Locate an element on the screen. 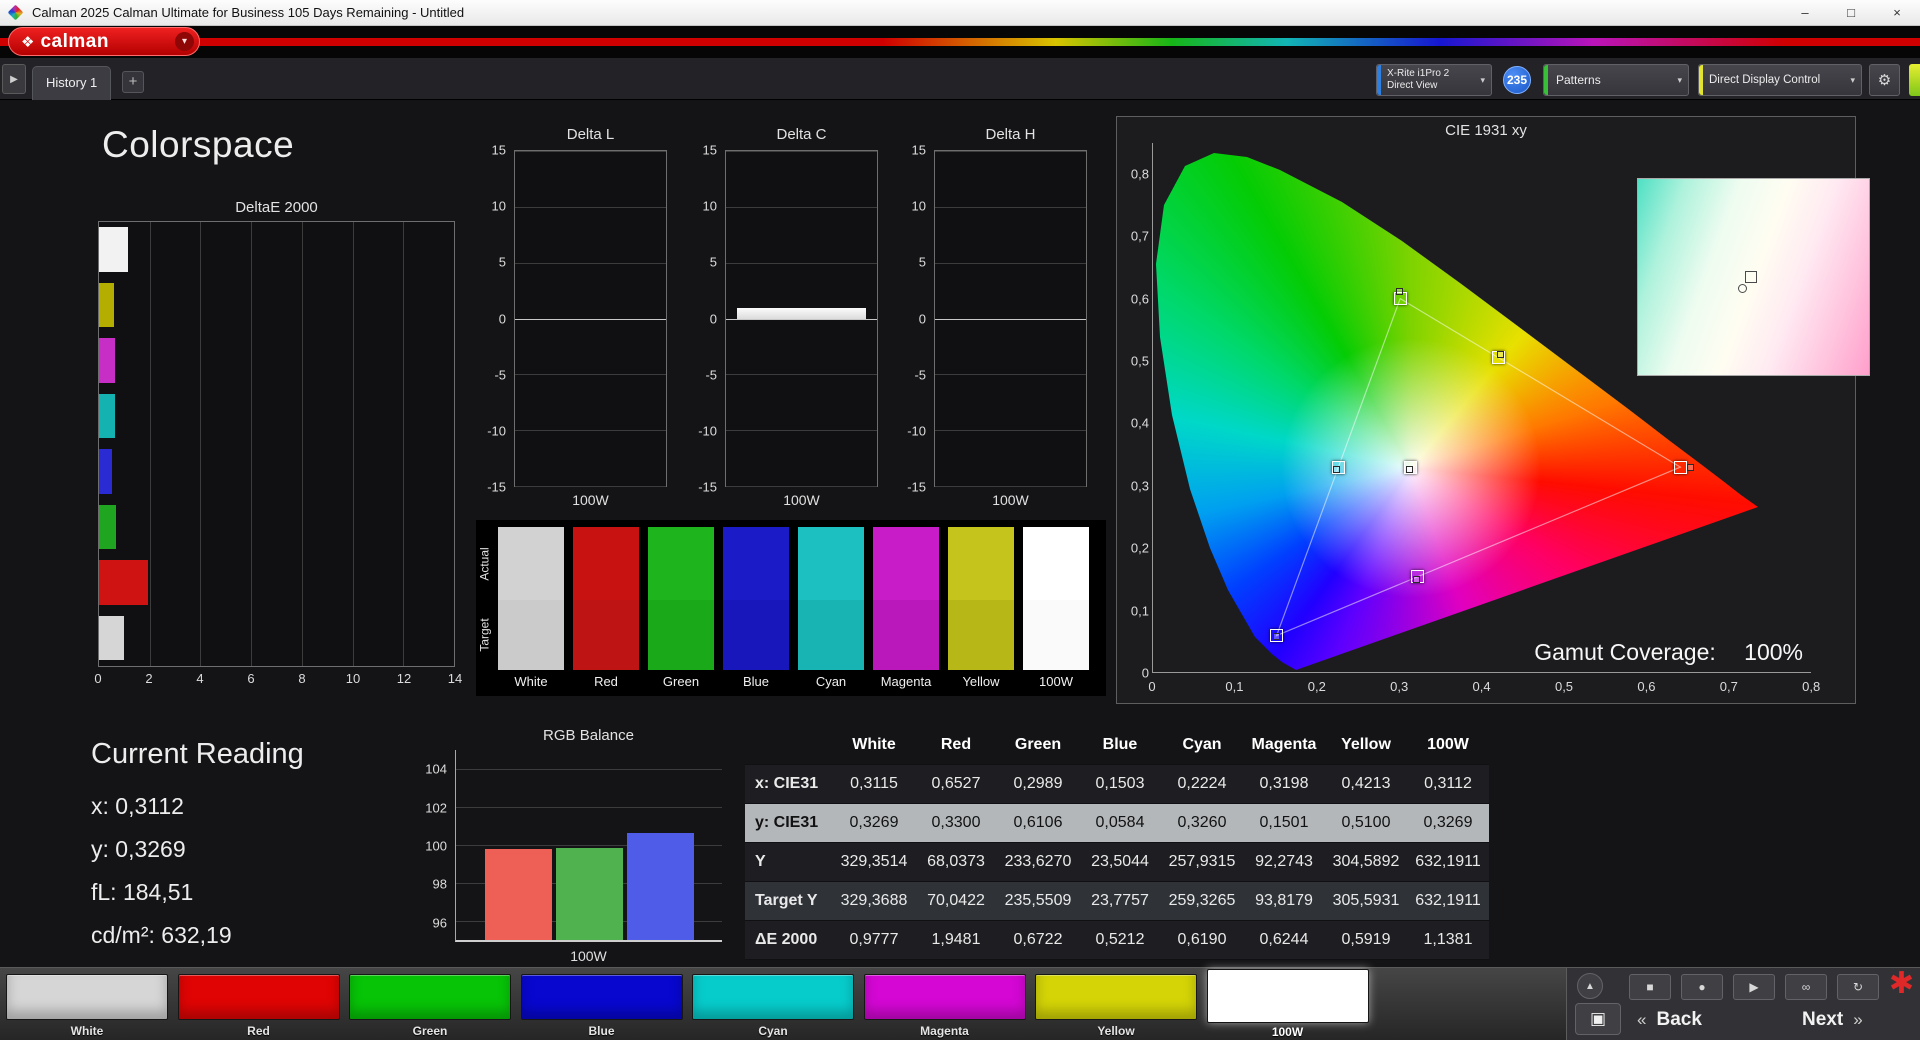 This screenshot has width=1920, height=1040. delta-h-x-label: 100W is located at coordinates (1010, 500).